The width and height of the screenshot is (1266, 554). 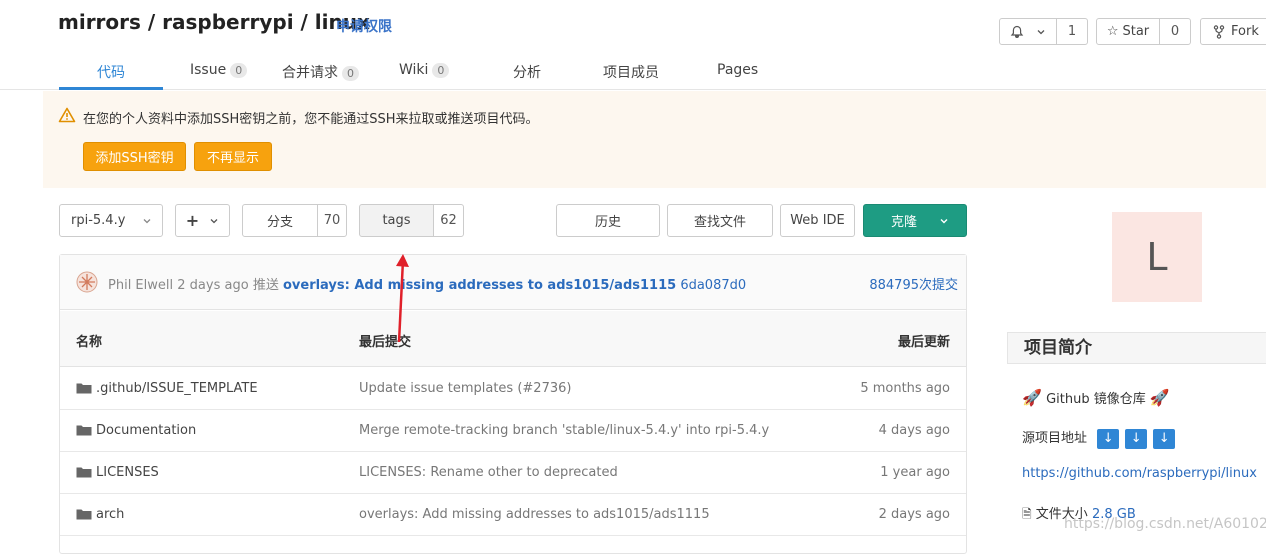 What do you see at coordinates (1139, 473) in the screenshot?
I see `source-url-link: https://github.com/raspberrypi/linux` at bounding box center [1139, 473].